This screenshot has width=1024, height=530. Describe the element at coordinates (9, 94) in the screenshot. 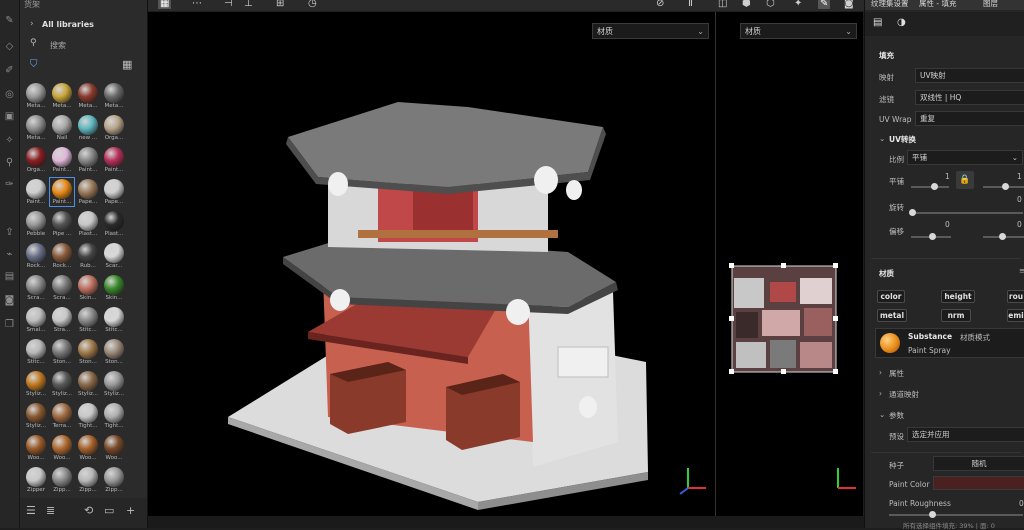

I see `geometry-mask-icon: ◎` at that location.